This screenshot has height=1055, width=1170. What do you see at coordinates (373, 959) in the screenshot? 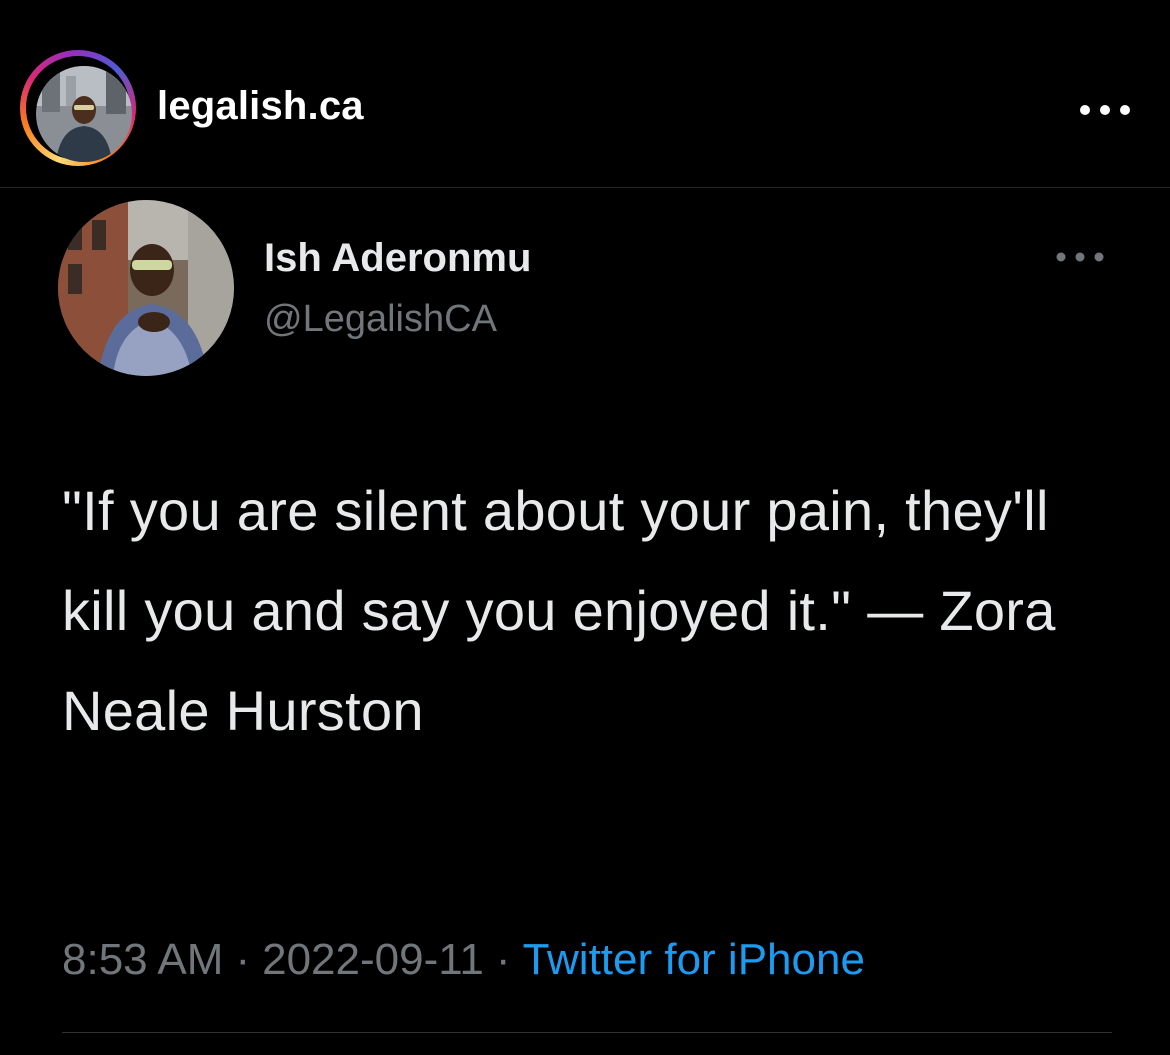
I see `tweet-date: 2022-09-11` at bounding box center [373, 959].